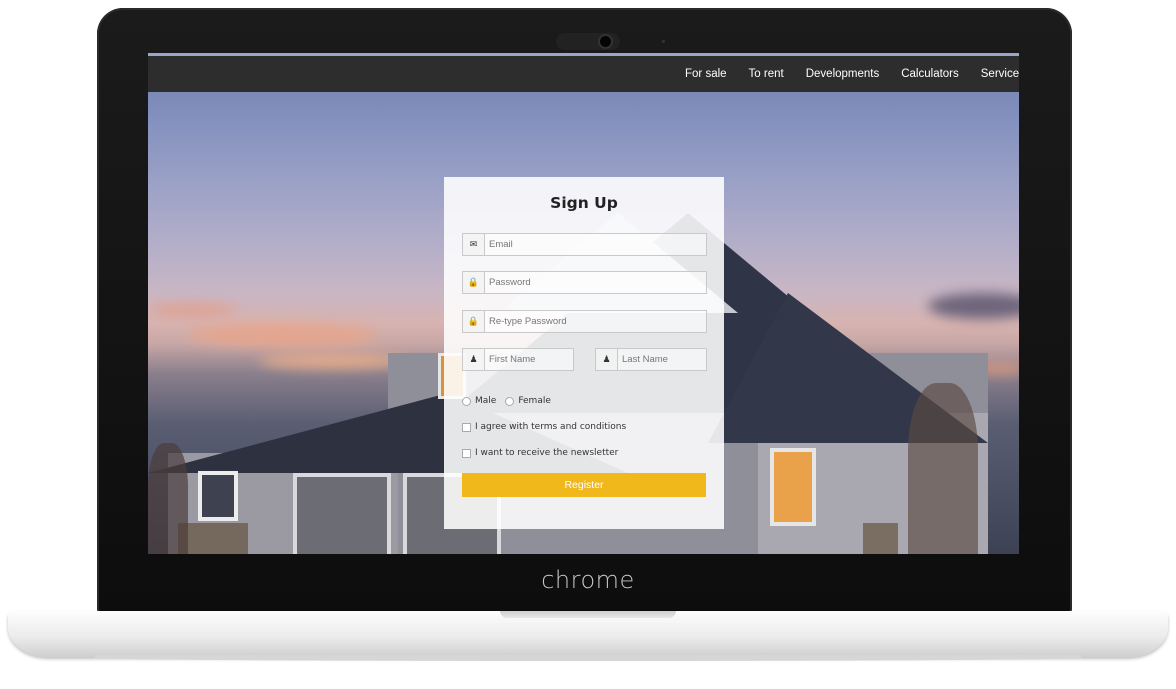 This screenshot has height=689, width=1176. I want to click on register-button: Register, so click(584, 485).